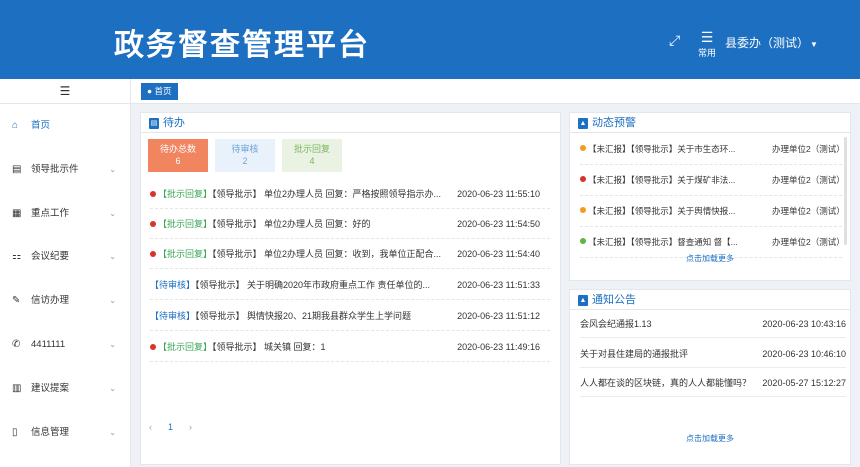 The width and height of the screenshot is (860, 467). I want to click on sidebar-item-4411111: ✆ 4411111 ⌄, so click(65, 345).